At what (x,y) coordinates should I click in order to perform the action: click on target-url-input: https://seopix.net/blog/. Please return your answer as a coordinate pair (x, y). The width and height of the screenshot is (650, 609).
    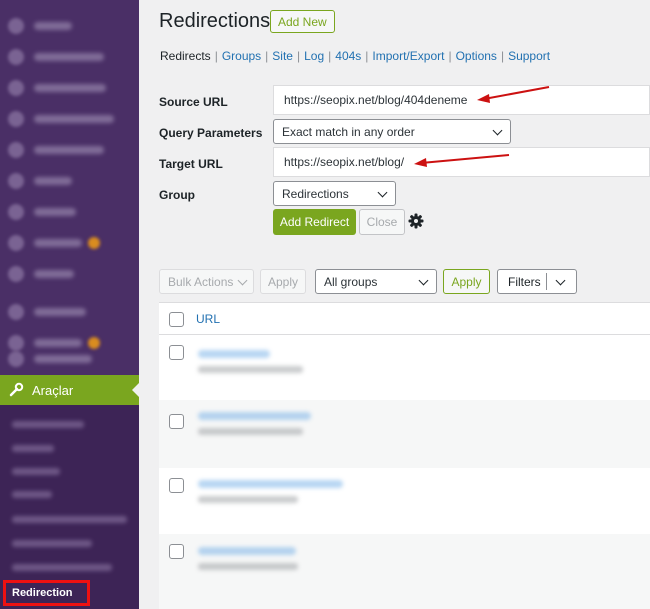
    Looking at the image, I should click on (461, 162).